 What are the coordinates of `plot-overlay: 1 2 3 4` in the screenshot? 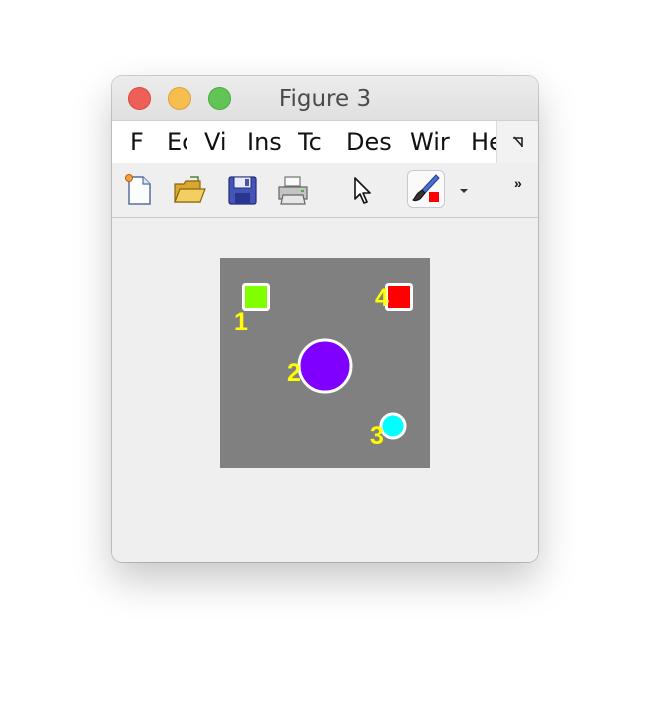 It's located at (323, 366).